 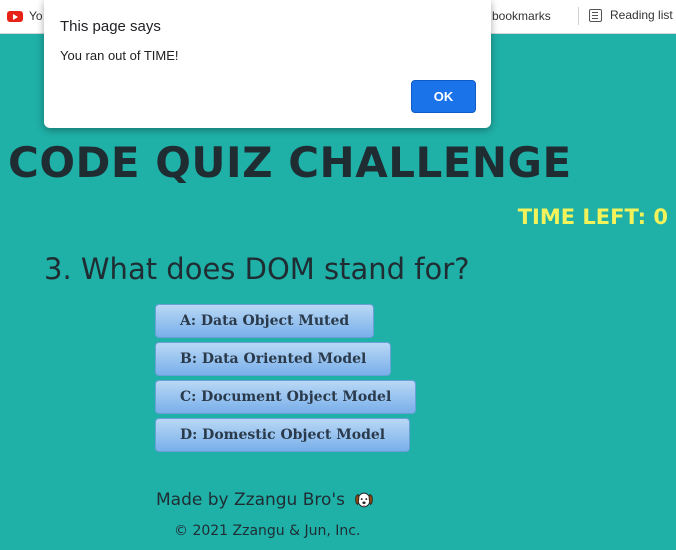 What do you see at coordinates (286, 397) in the screenshot?
I see `answer-button-c: C: Document Object Model` at bounding box center [286, 397].